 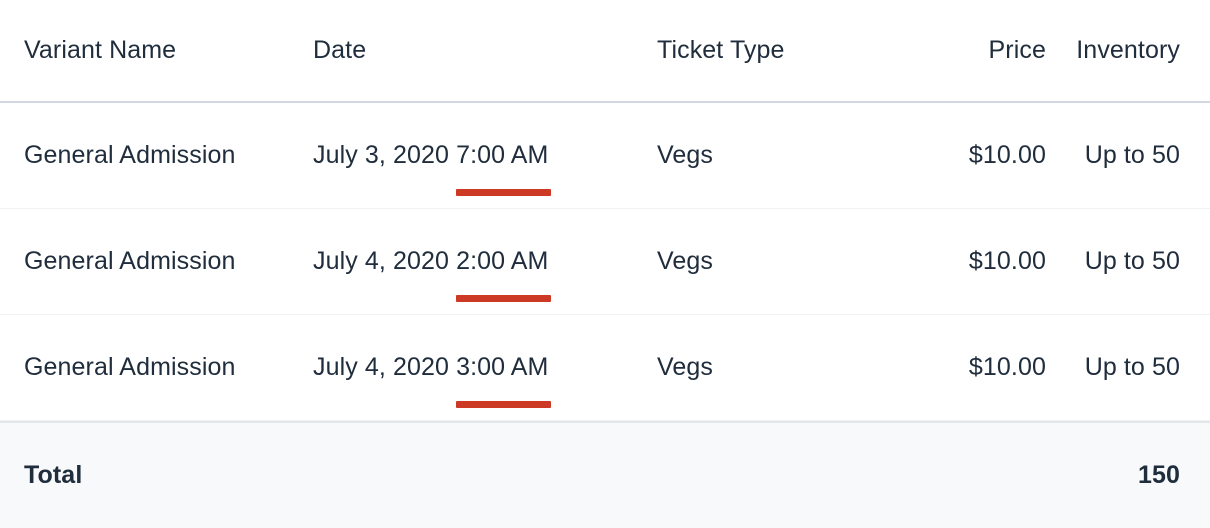 I want to click on column-header-price: Price, so click(x=963, y=50).